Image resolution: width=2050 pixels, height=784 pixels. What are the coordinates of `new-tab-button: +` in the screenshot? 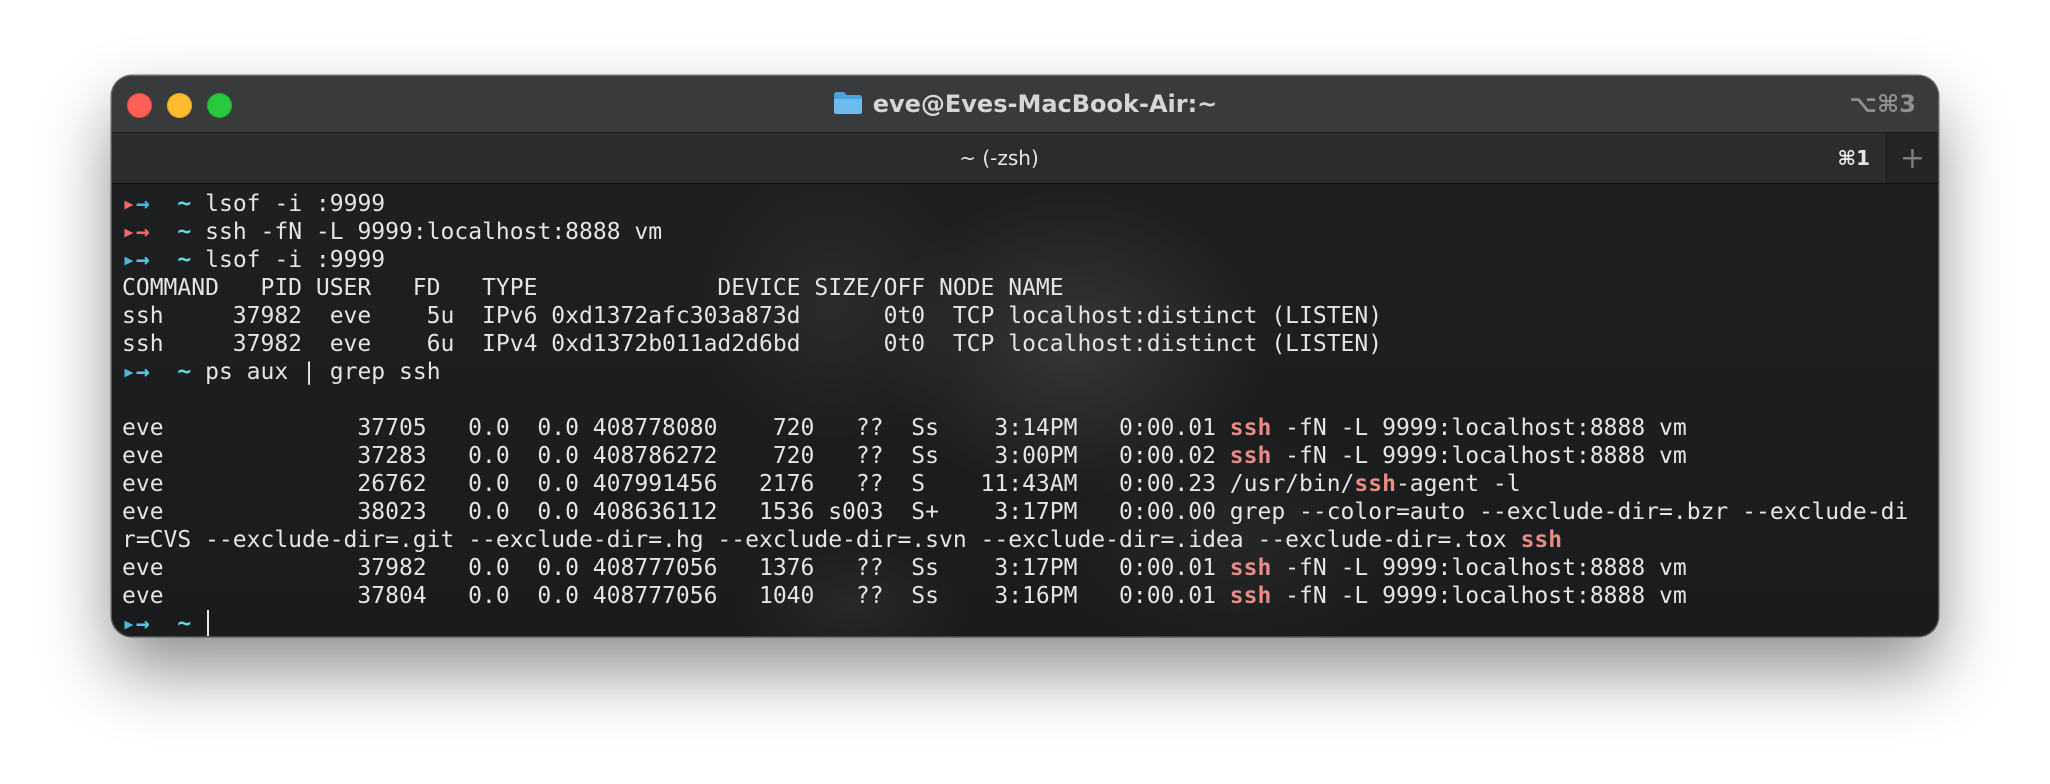 It's located at (1912, 158).